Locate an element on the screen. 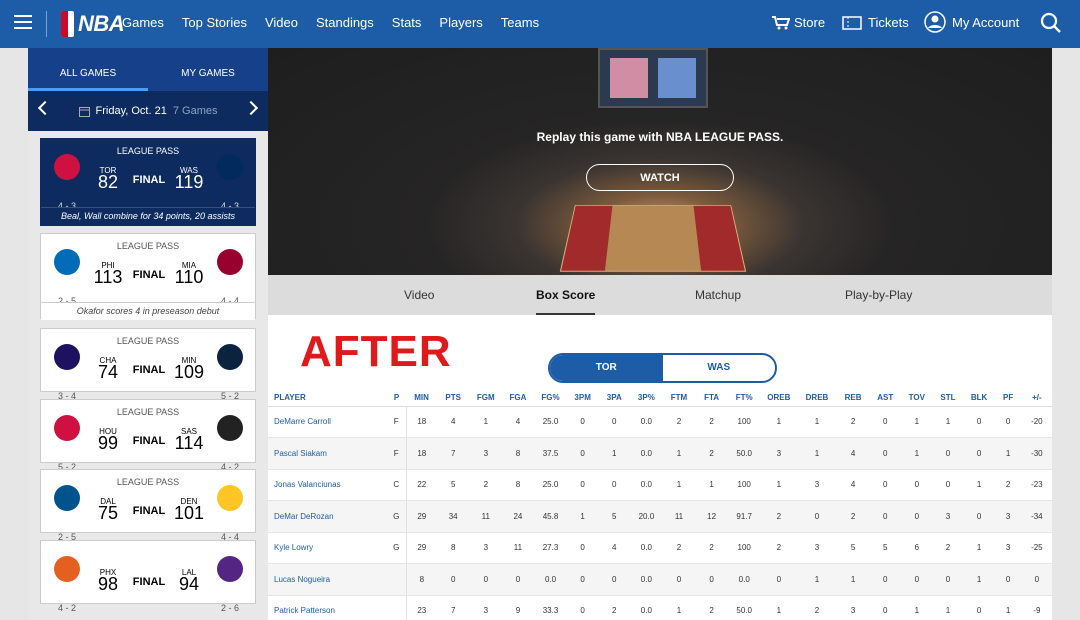 This screenshot has height=620, width=1080. game-caption: Okafor scores 4 in preseason debut is located at coordinates (148, 311).